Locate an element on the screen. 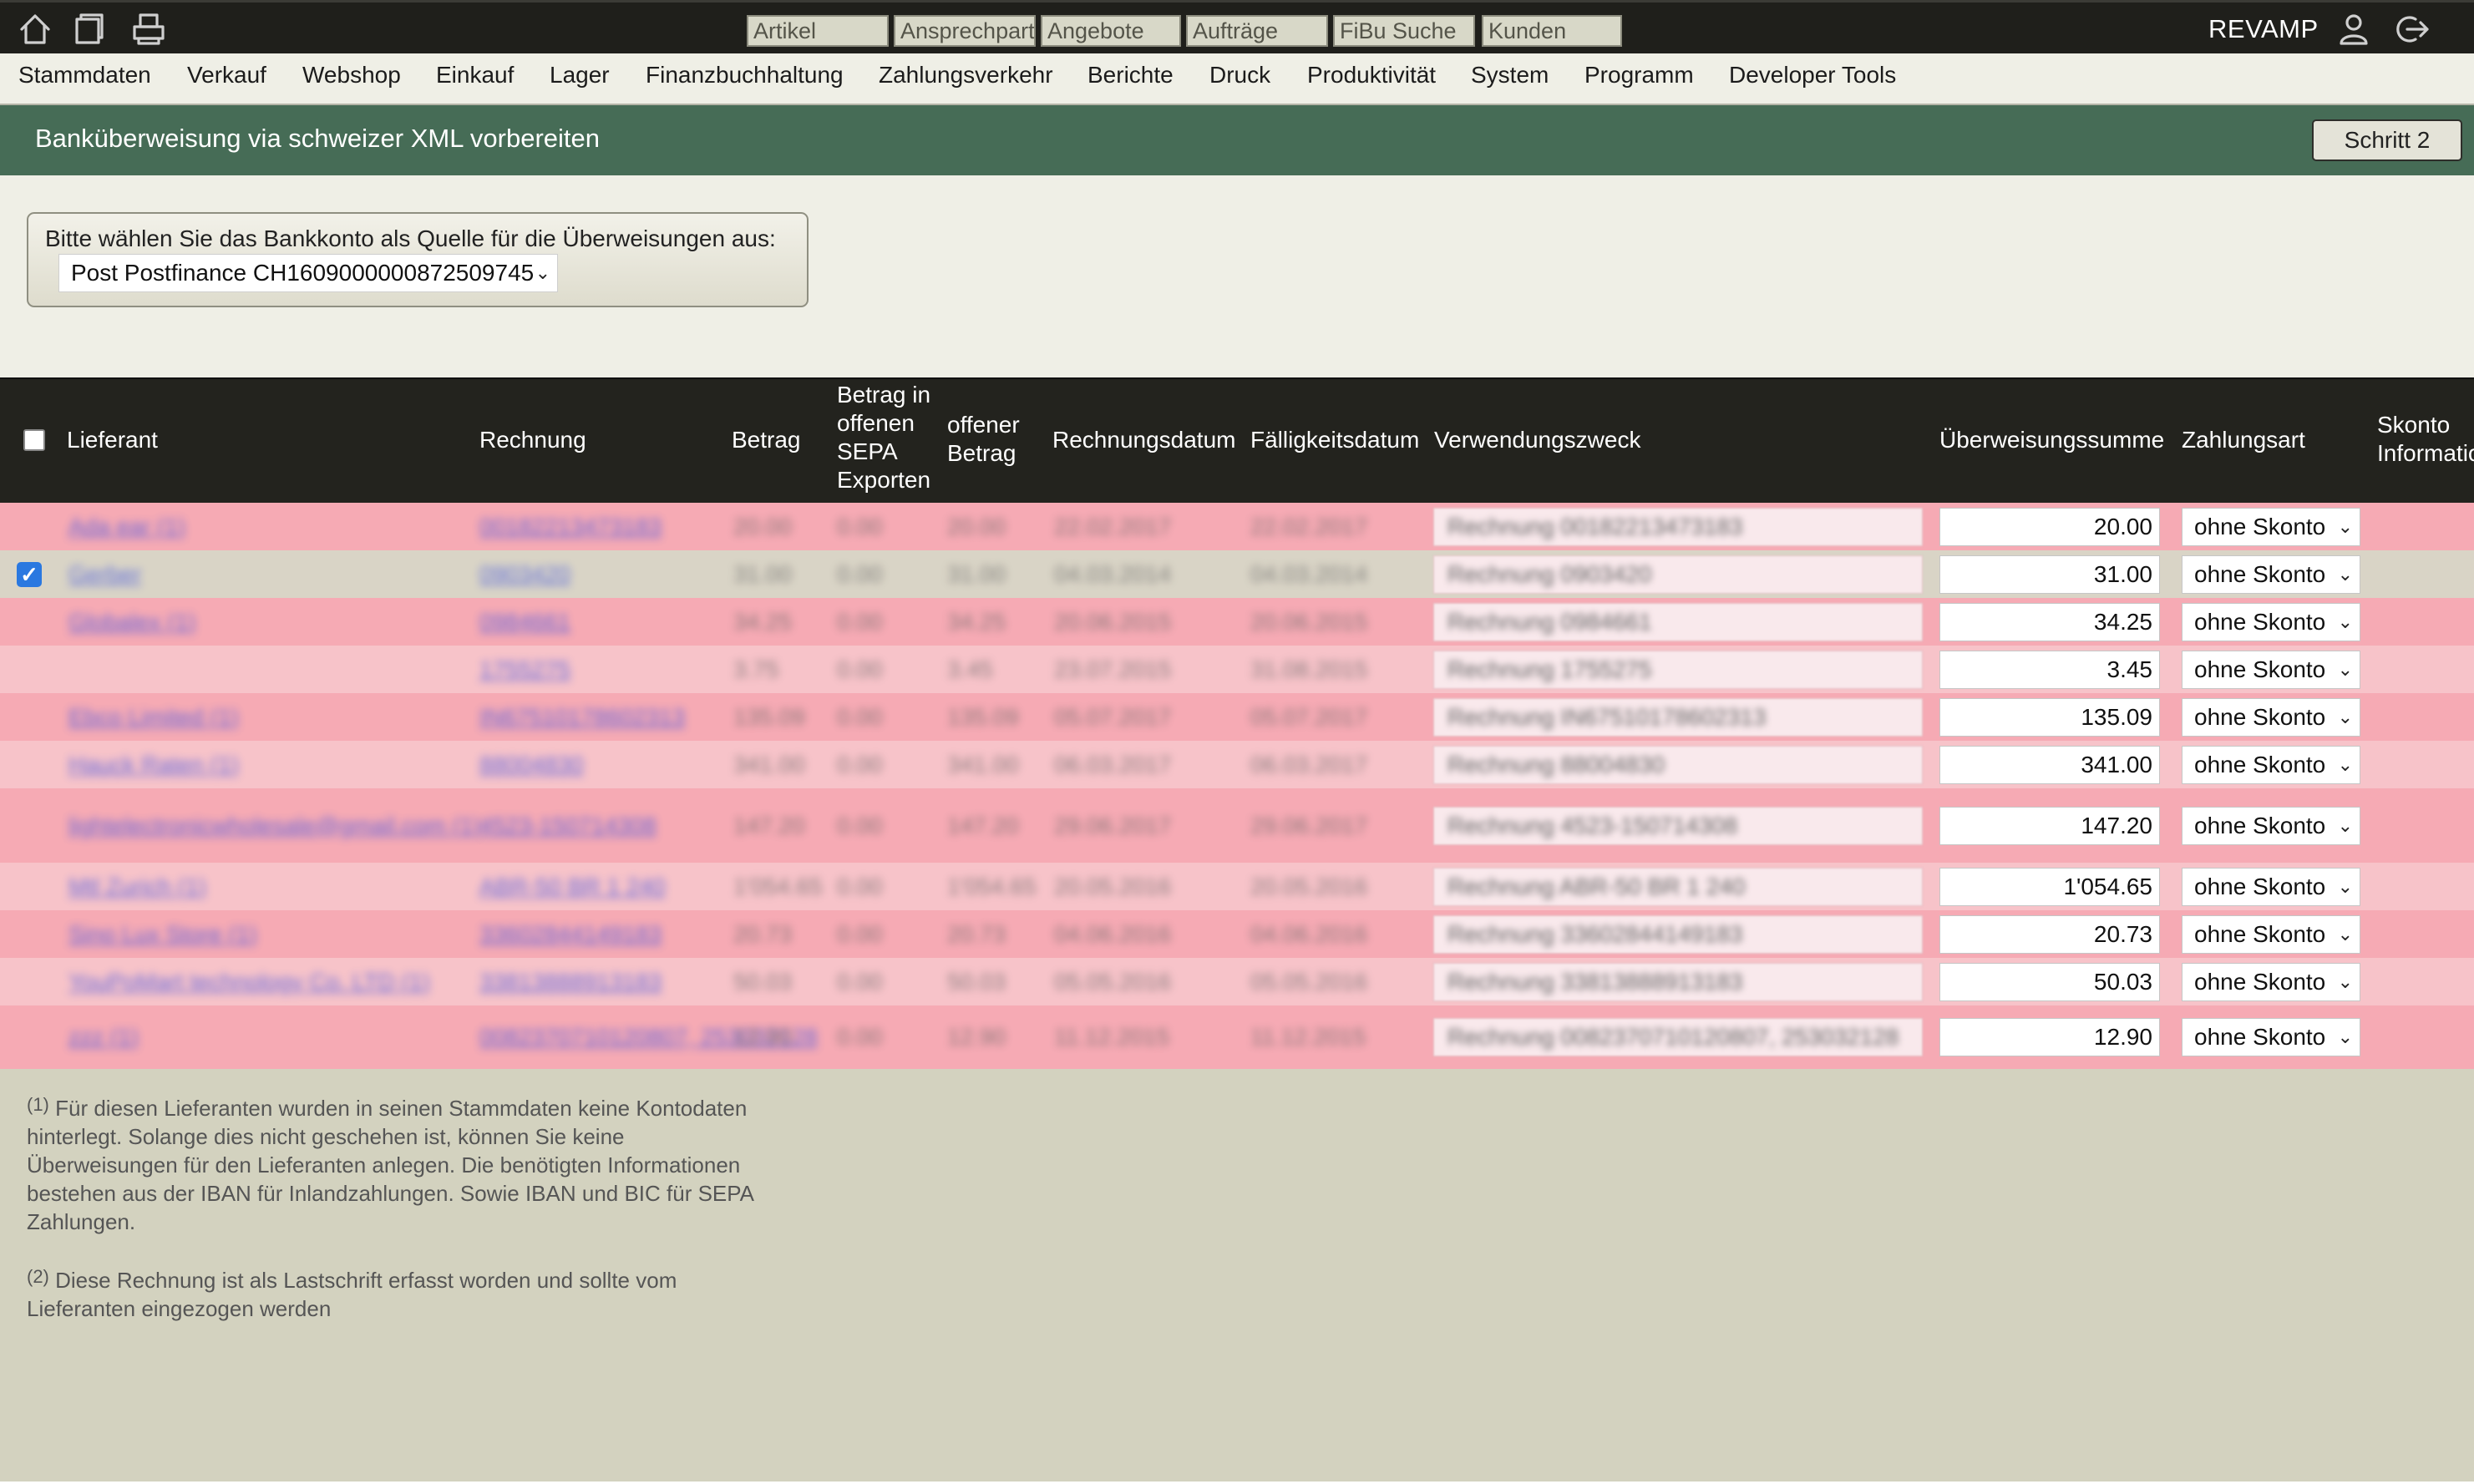  windows-icon is located at coordinates (88, 29).